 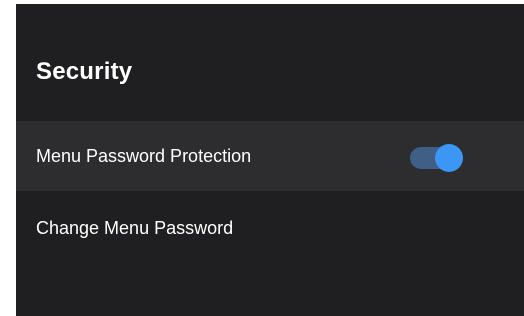 I want to click on menu-password-protection-toggle, so click(x=436, y=158).